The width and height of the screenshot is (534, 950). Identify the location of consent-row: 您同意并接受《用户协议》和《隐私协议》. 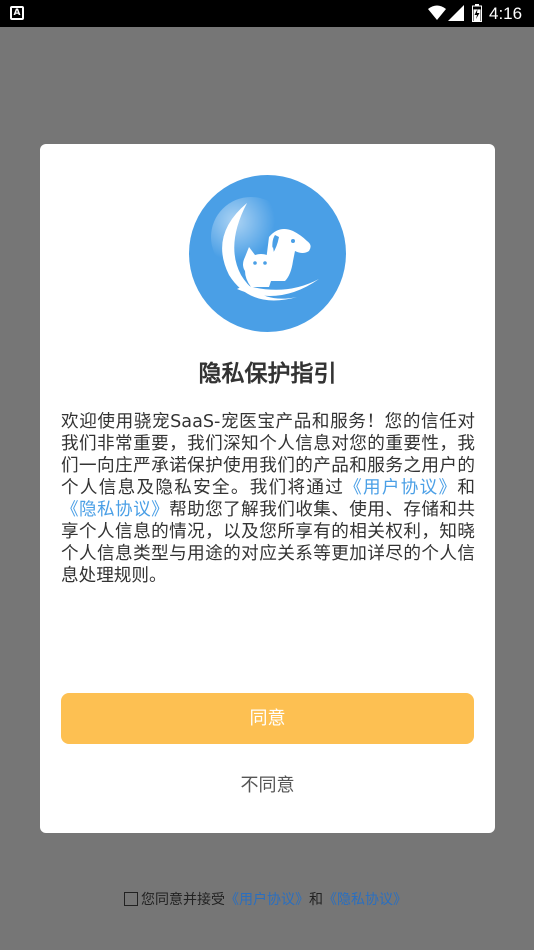
(265, 901).